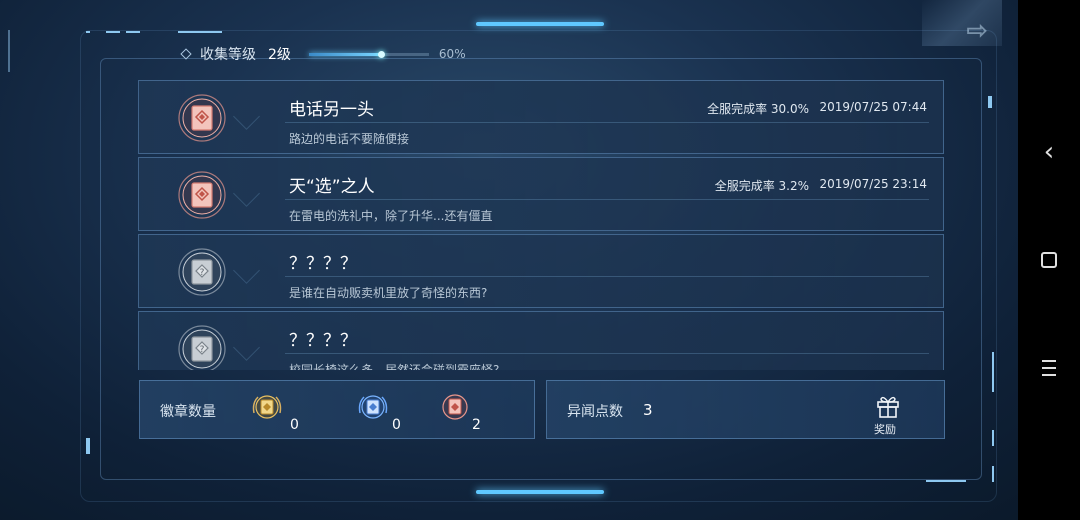  Describe the element at coordinates (394, 366) in the screenshot. I see `entry-description: 校园长椅这么多，居然还会碰到霸座怪?` at that location.